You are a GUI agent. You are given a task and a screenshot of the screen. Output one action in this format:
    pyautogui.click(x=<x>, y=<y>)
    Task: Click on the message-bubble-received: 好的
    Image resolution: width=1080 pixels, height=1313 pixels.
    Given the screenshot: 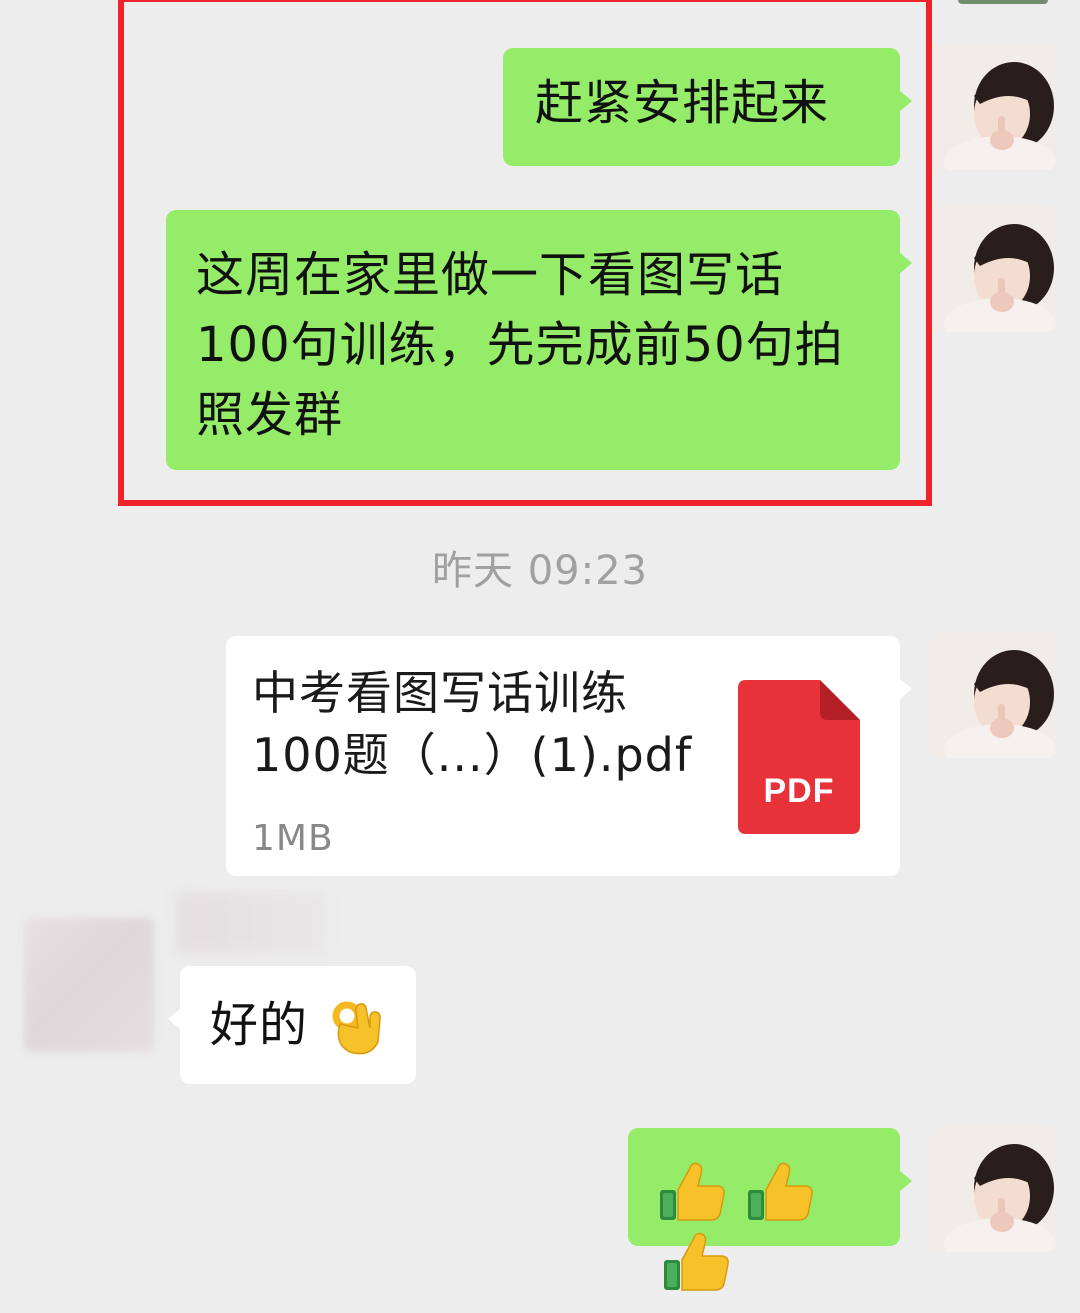 What is the action you would take?
    pyautogui.click(x=292, y=1025)
    